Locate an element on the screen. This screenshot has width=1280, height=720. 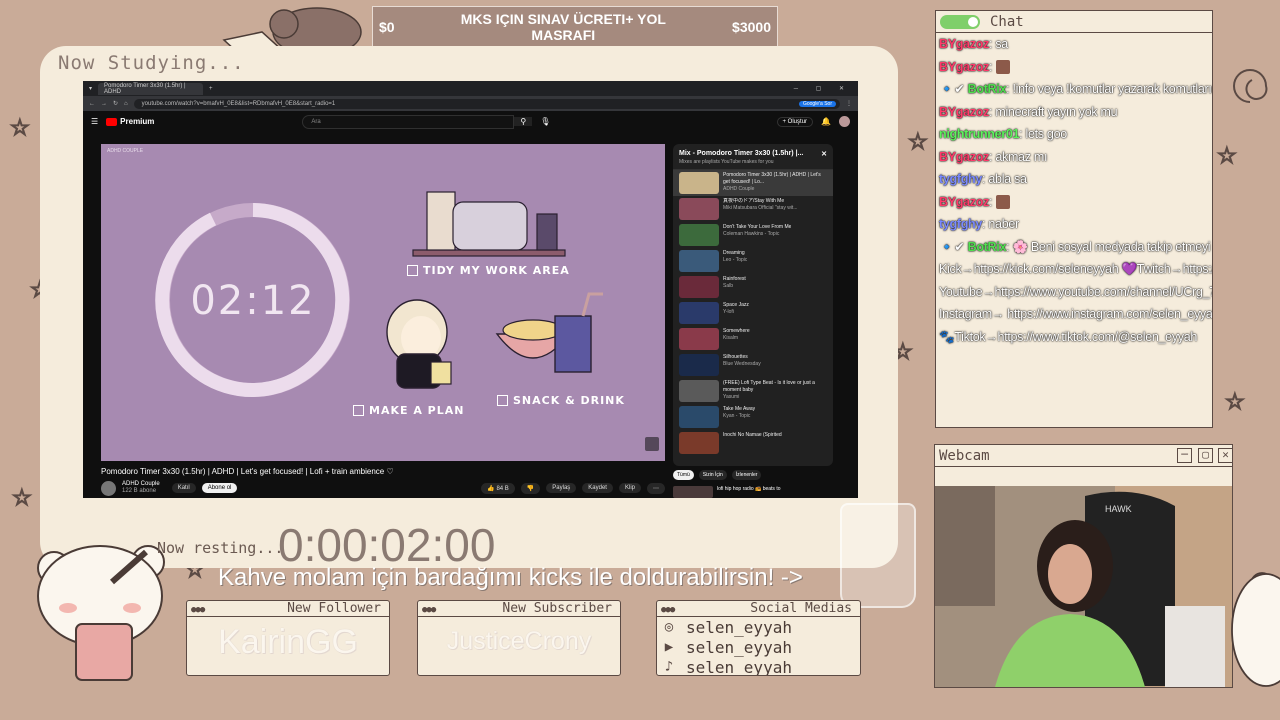
chat-text: : is located at coordinates (991, 201).